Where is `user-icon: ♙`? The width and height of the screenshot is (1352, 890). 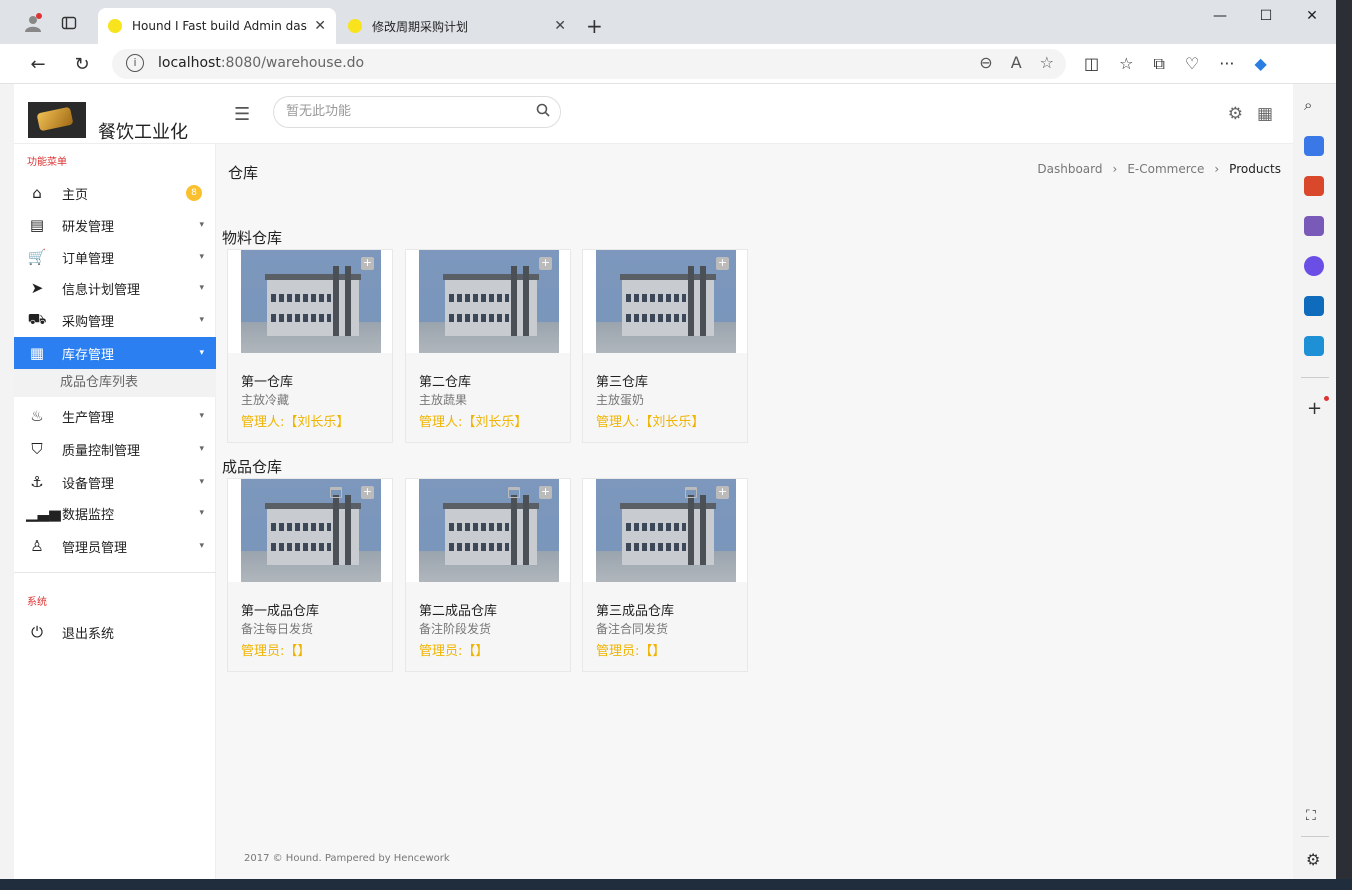 user-icon: ♙ is located at coordinates (37, 546).